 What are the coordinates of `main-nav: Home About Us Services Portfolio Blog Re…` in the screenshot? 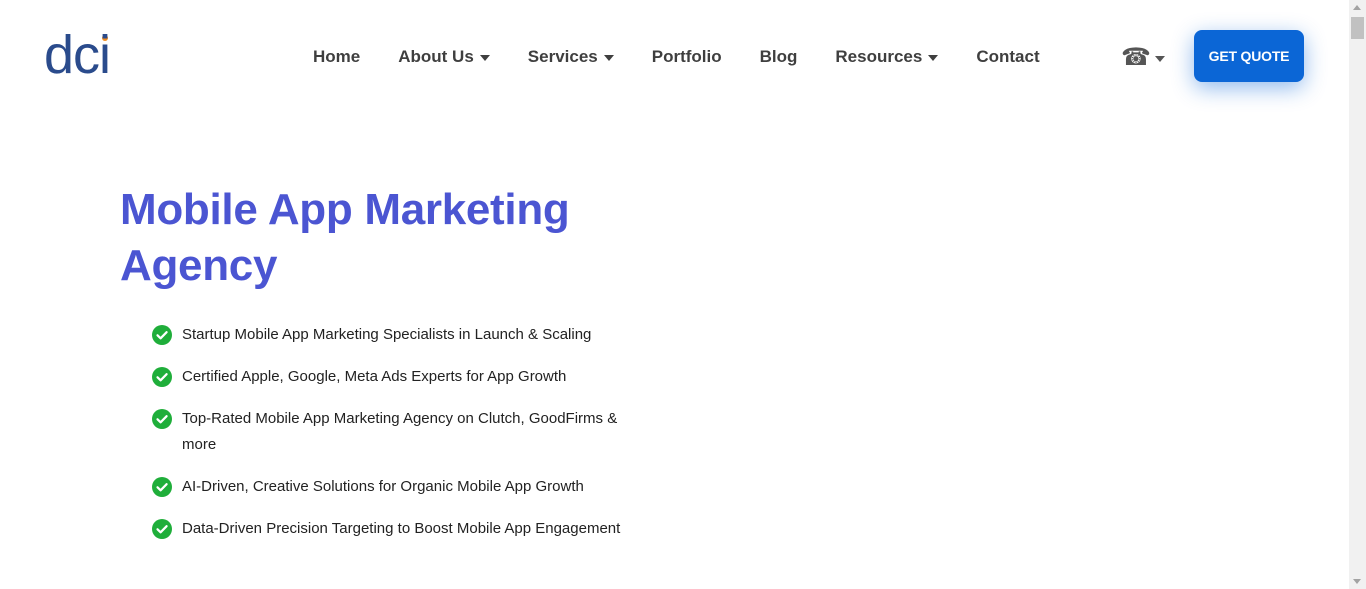 It's located at (676, 57).